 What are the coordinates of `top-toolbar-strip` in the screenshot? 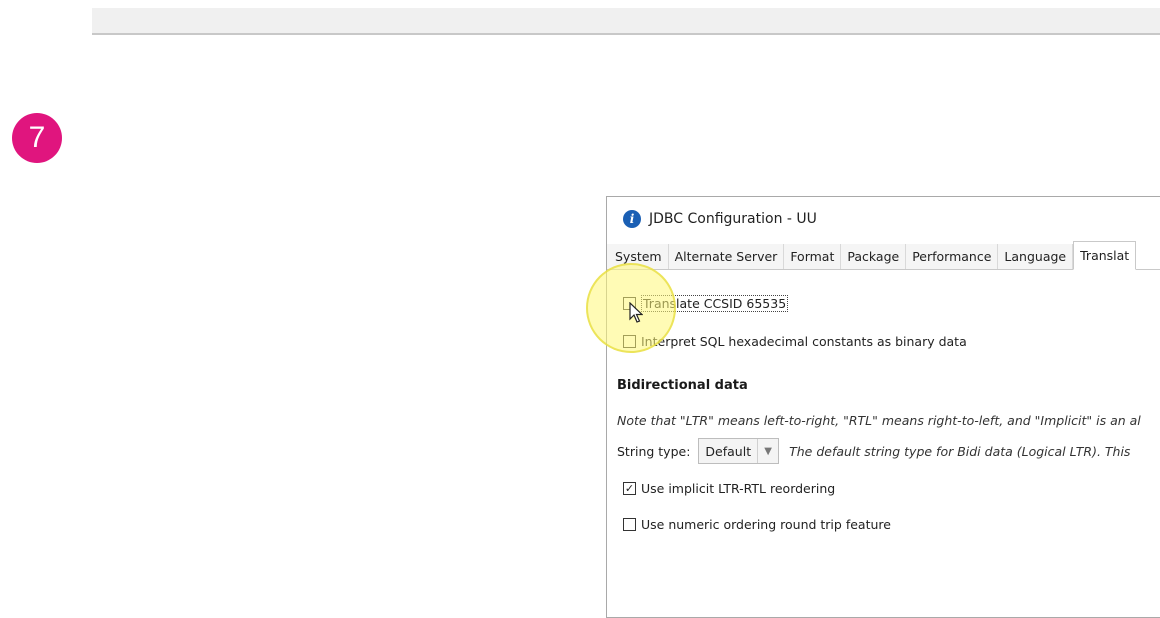 It's located at (626, 21).